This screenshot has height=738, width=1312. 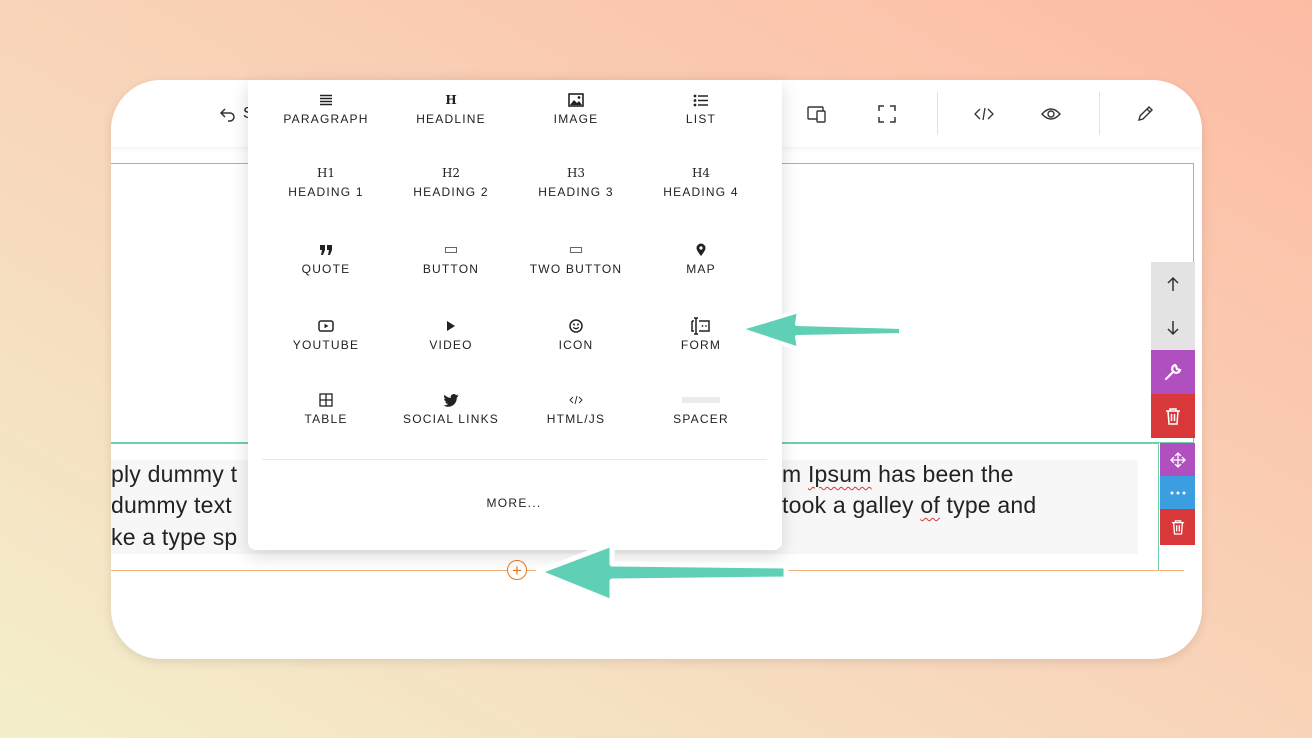 I want to click on menu-item-paragraph: PARAGRAPH, so click(x=326, y=108).